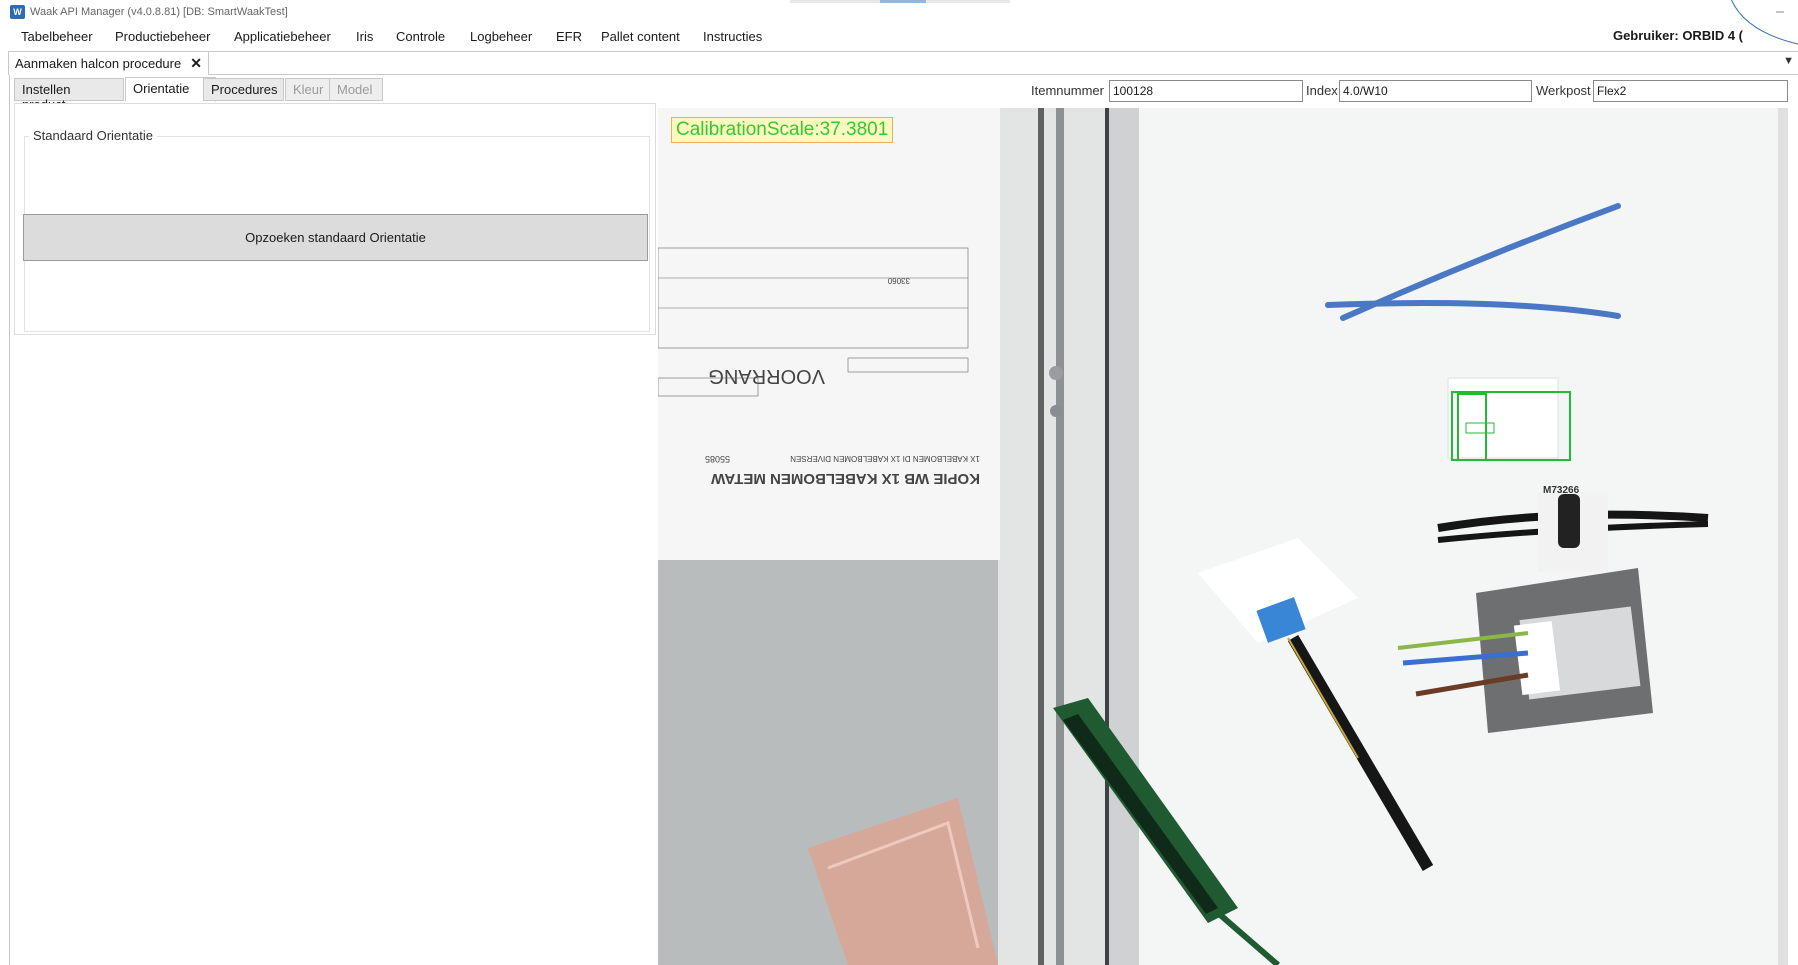 Image resolution: width=1798 pixels, height=965 pixels. Describe the element at coordinates (1322, 90) in the screenshot. I see `index-label: Index` at that location.